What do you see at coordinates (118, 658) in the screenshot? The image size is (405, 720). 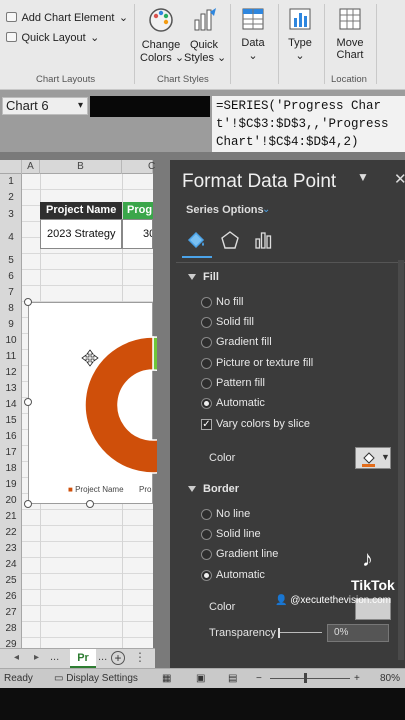 I see `add-sheet-icon: +` at bounding box center [118, 658].